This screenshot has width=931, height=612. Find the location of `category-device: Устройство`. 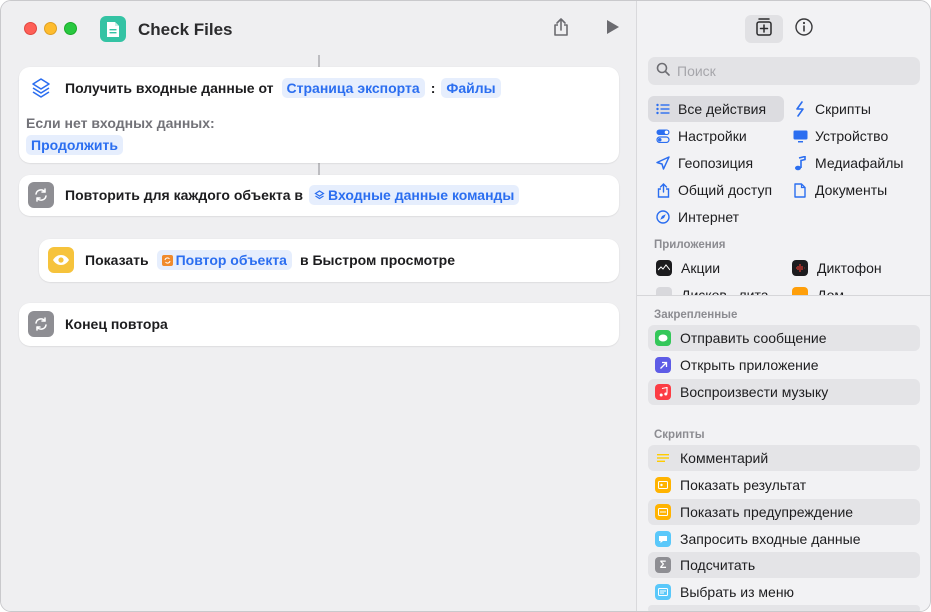

category-device: Устройство is located at coordinates (836, 136).